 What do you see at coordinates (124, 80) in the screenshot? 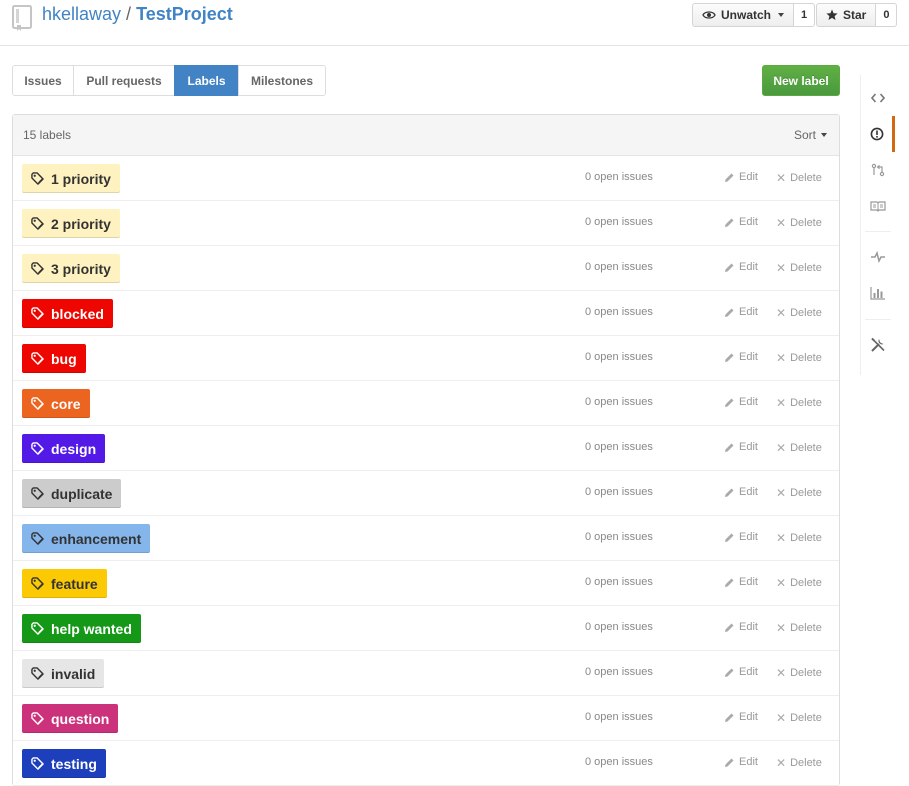
I see `tab-pull-requests: Pull requests` at bounding box center [124, 80].